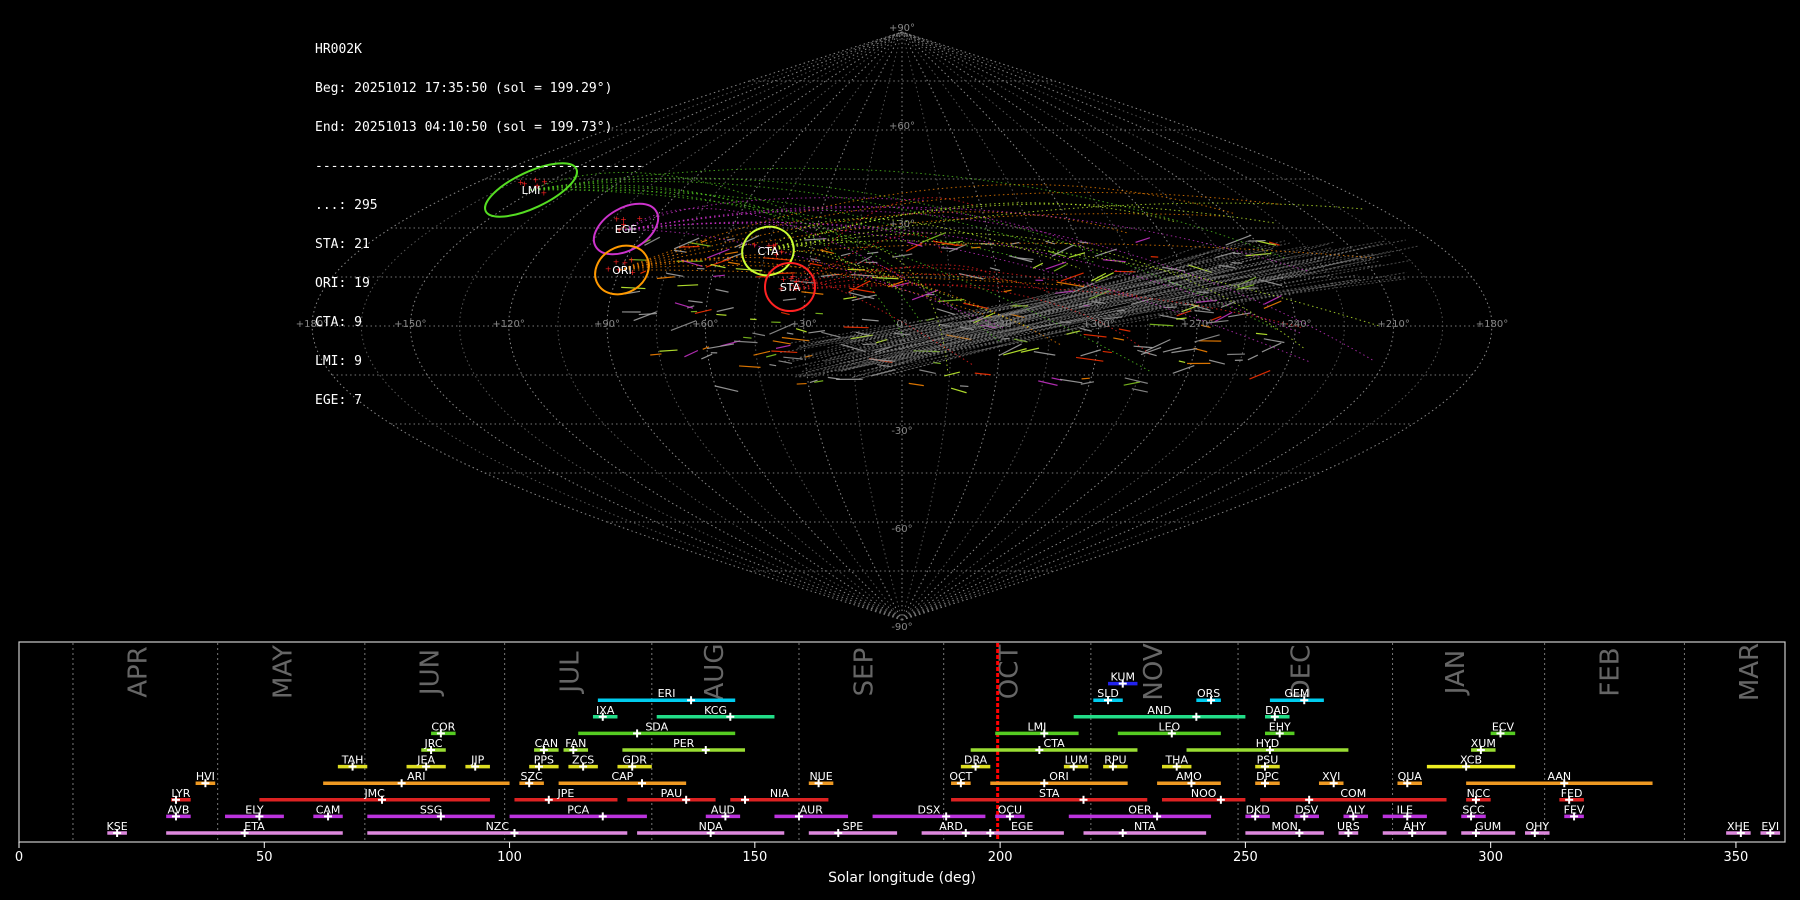 Image resolution: width=1800 pixels, height=900 pixels. I want to click on shower-label-jmc: JMC, so click(374, 793).